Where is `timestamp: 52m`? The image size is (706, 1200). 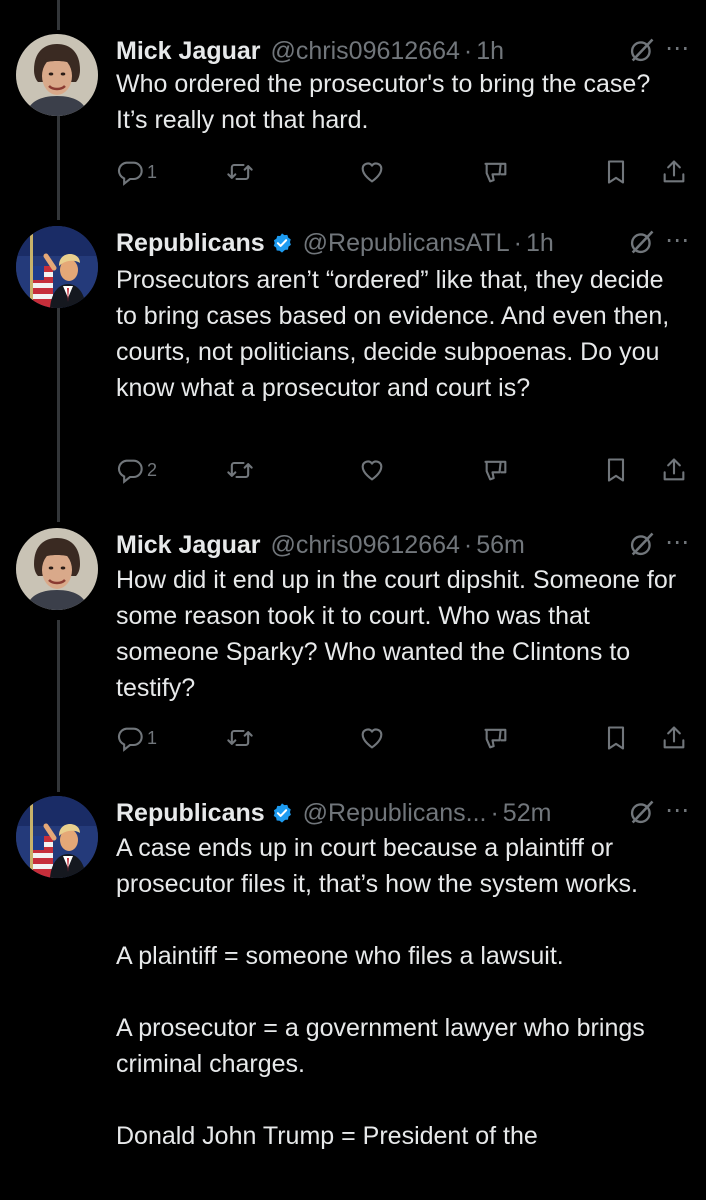
timestamp: 52m is located at coordinates (527, 813).